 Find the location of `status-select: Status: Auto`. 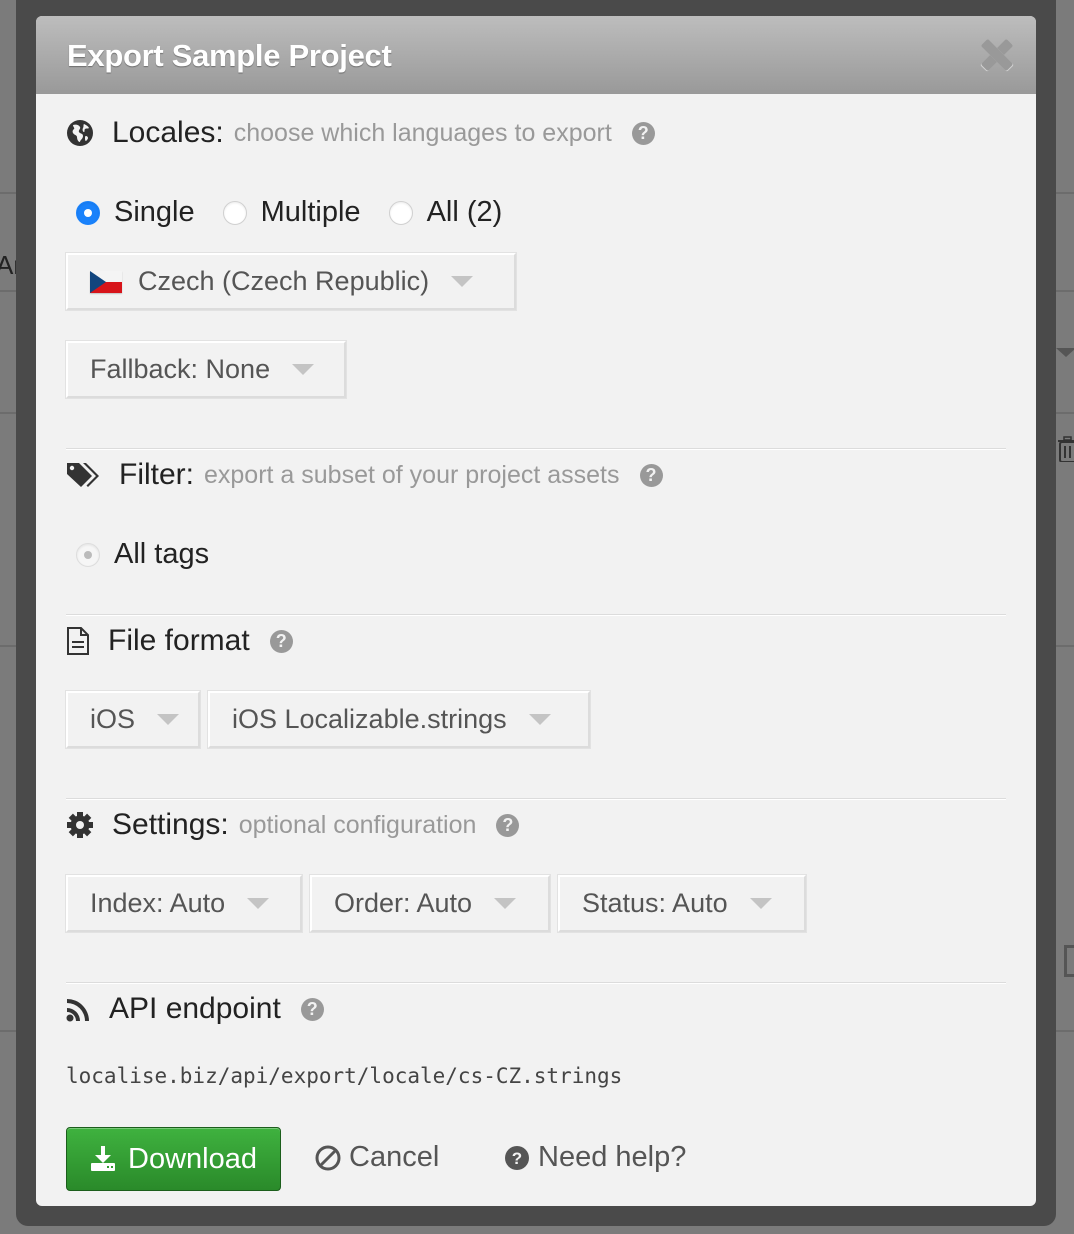

status-select: Status: Auto is located at coordinates (682, 903).